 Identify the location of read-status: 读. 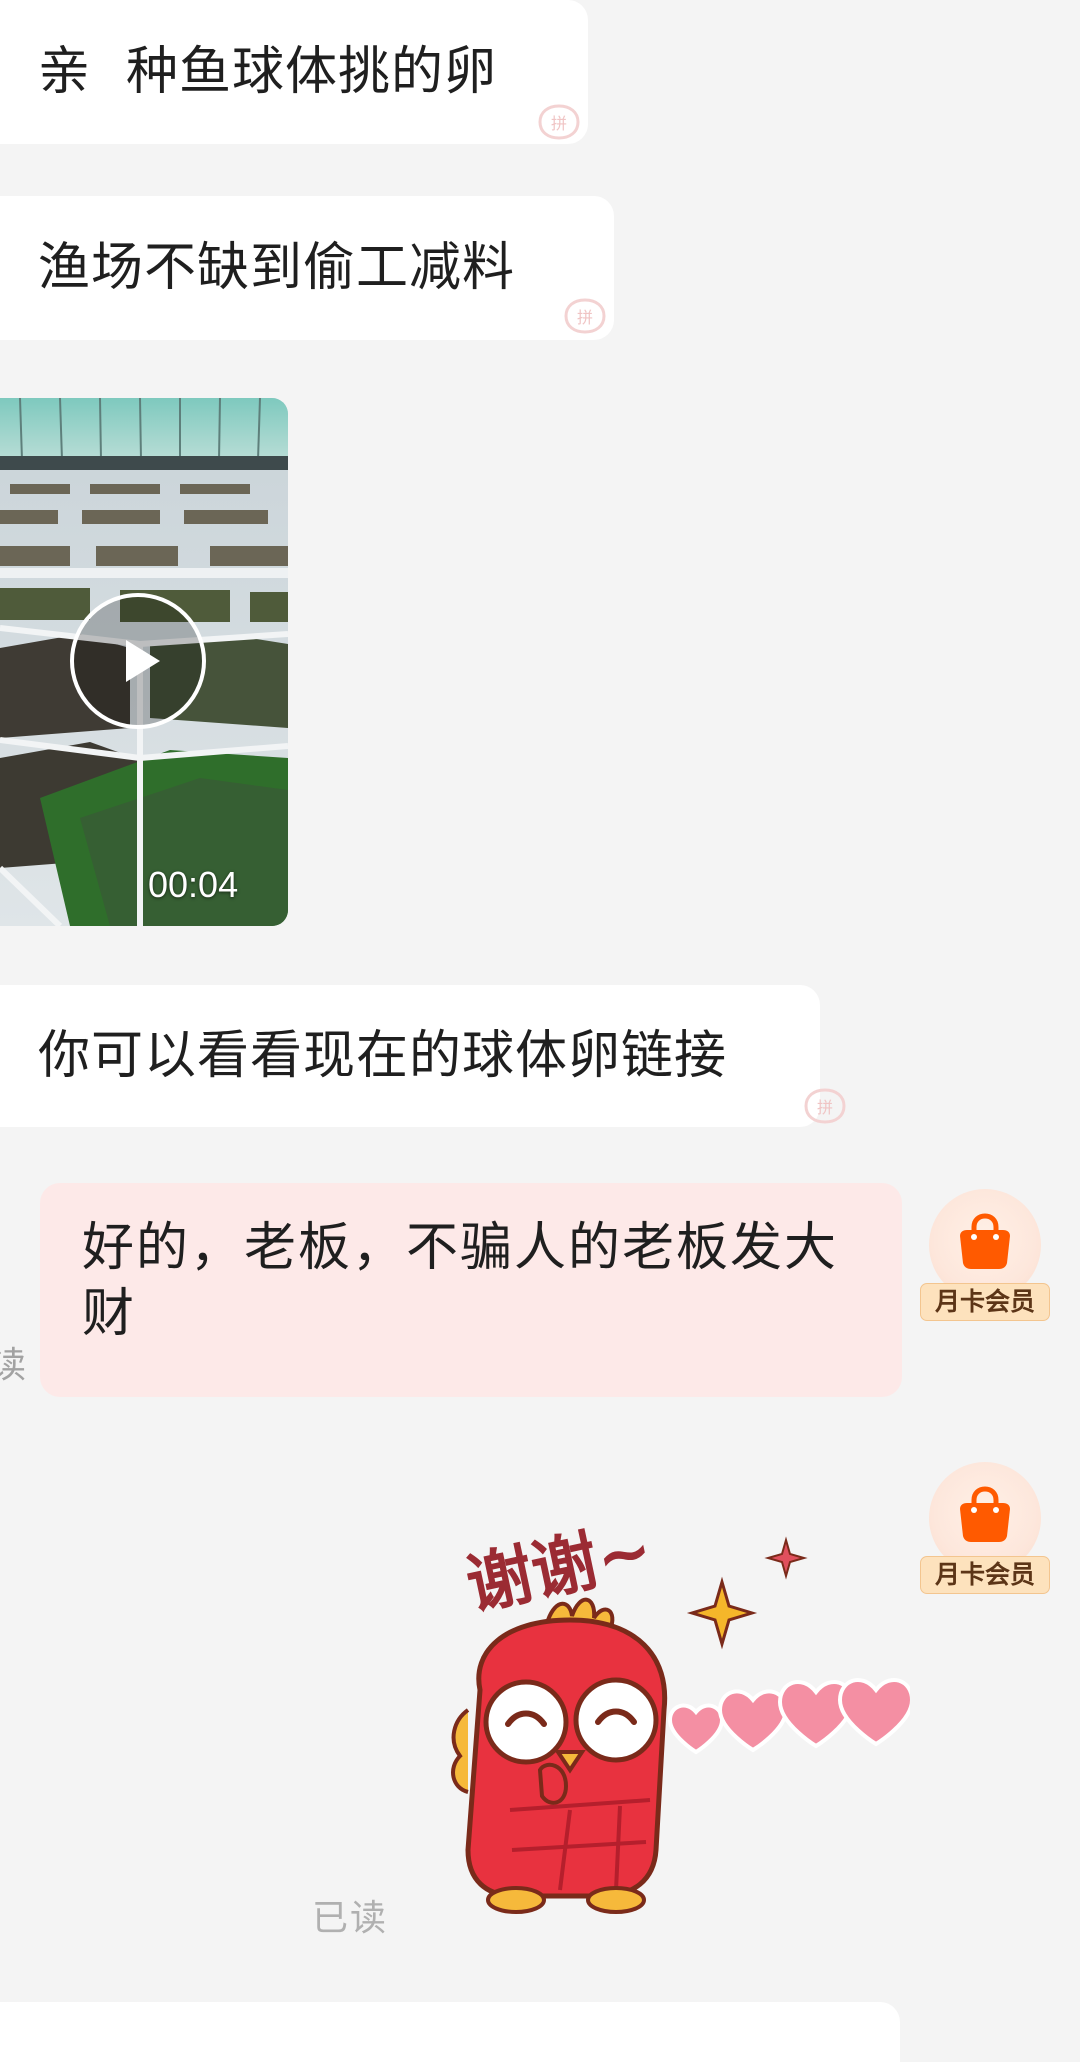
(13, 1365).